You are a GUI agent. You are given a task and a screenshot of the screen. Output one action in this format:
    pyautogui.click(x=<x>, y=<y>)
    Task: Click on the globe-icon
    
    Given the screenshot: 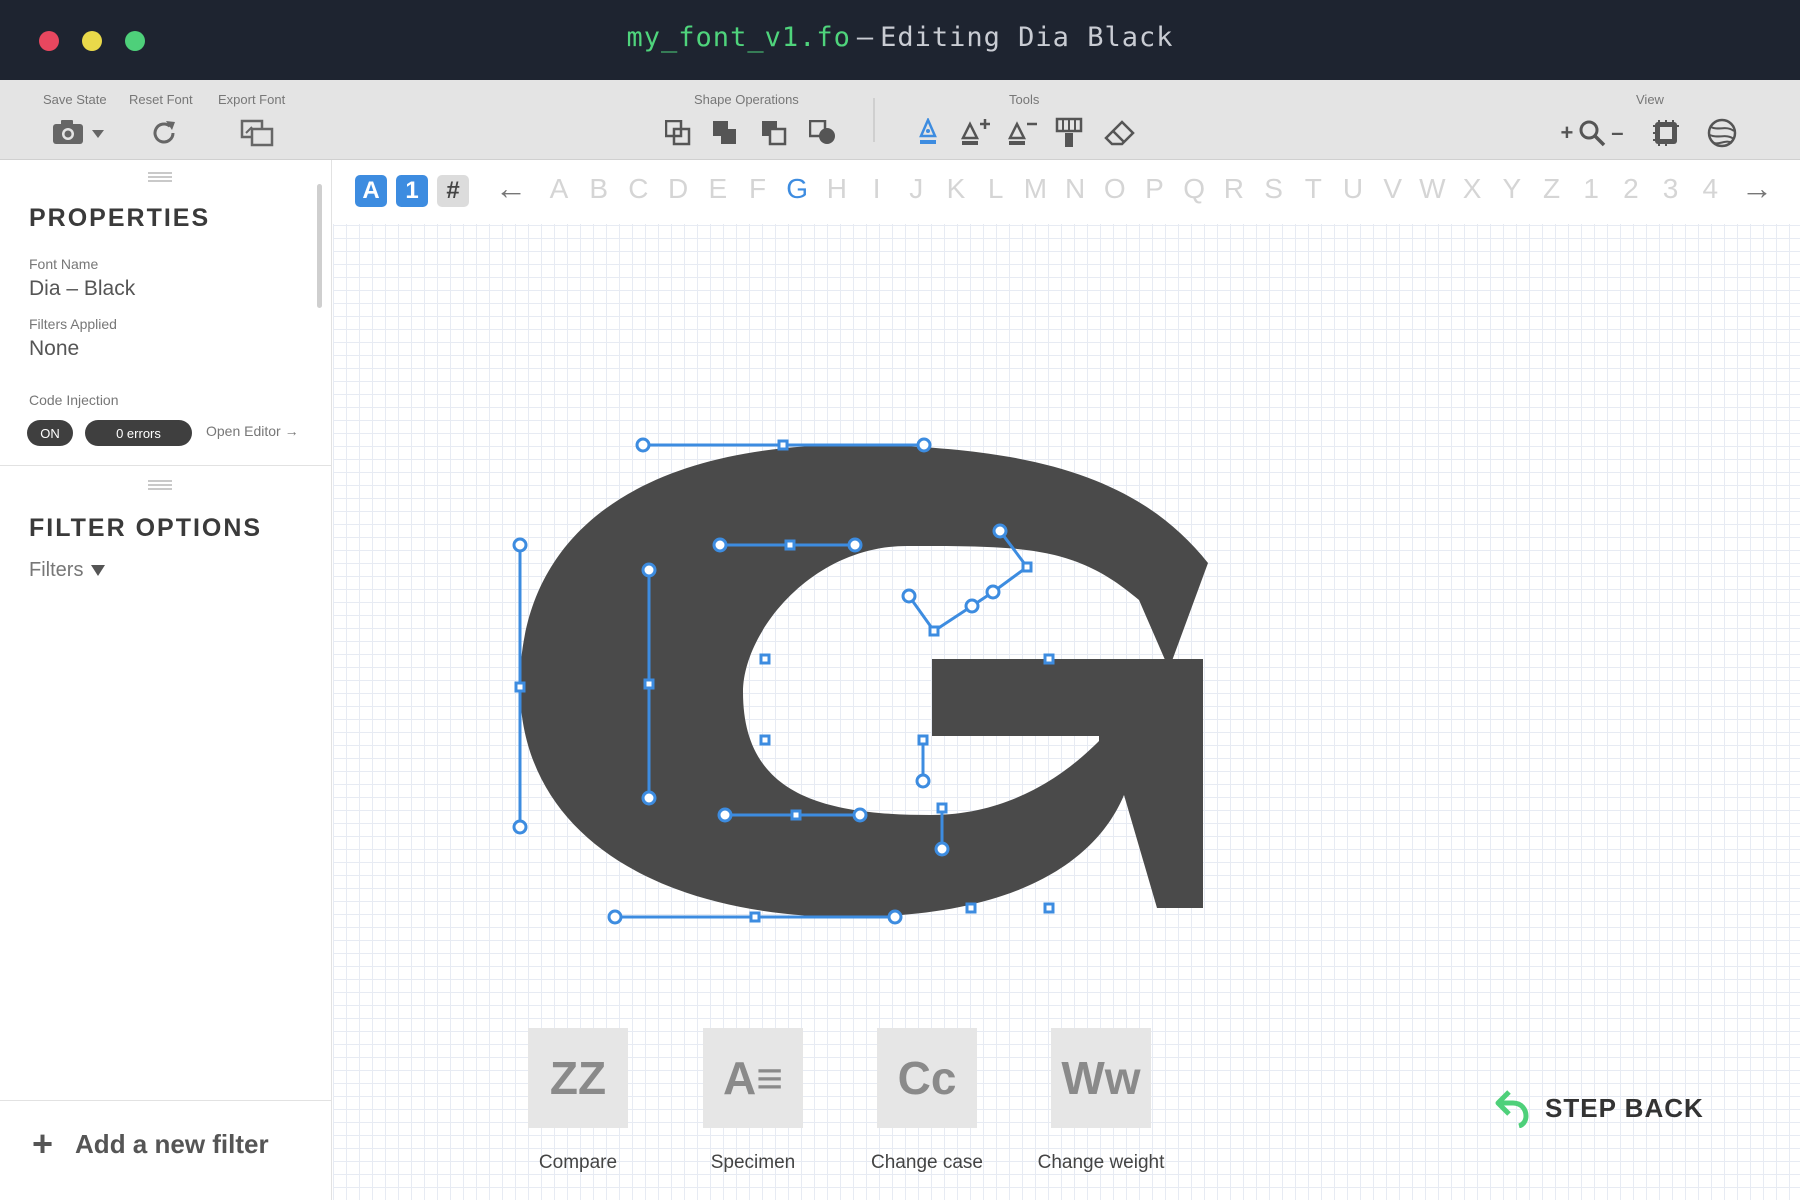 What is the action you would take?
    pyautogui.click(x=1722, y=133)
    